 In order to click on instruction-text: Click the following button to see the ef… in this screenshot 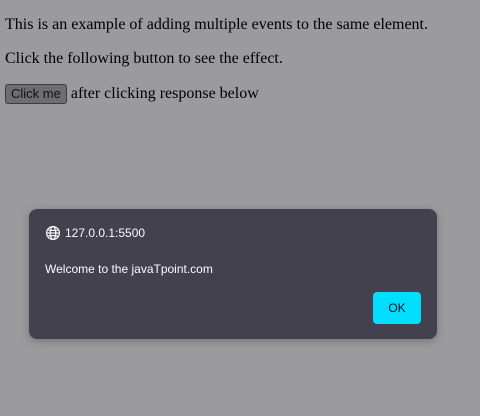, I will do `click(144, 58)`.